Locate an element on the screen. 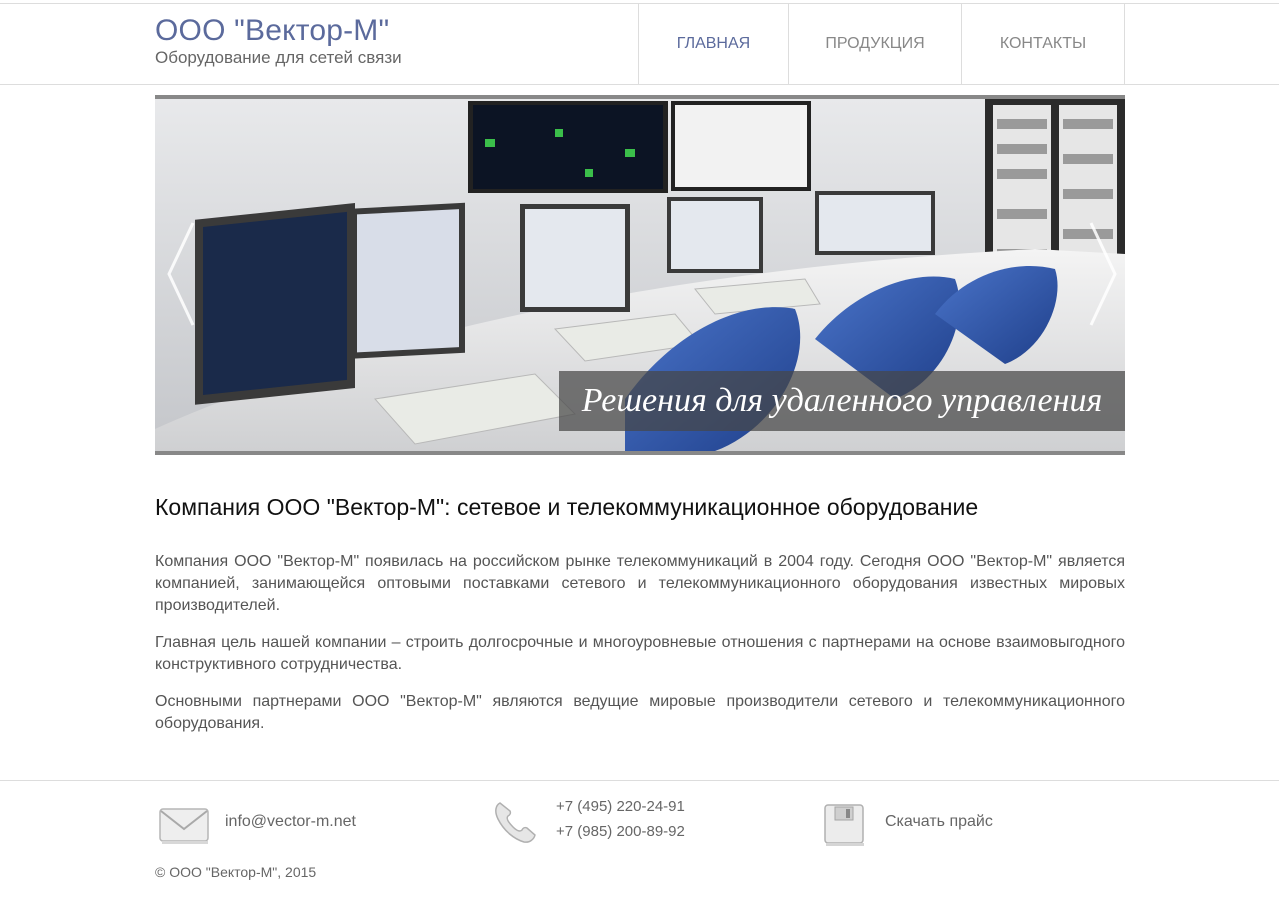 Image resolution: width=1279 pixels, height=914 pixels. chevron-left-icon is located at coordinates (181, 274).